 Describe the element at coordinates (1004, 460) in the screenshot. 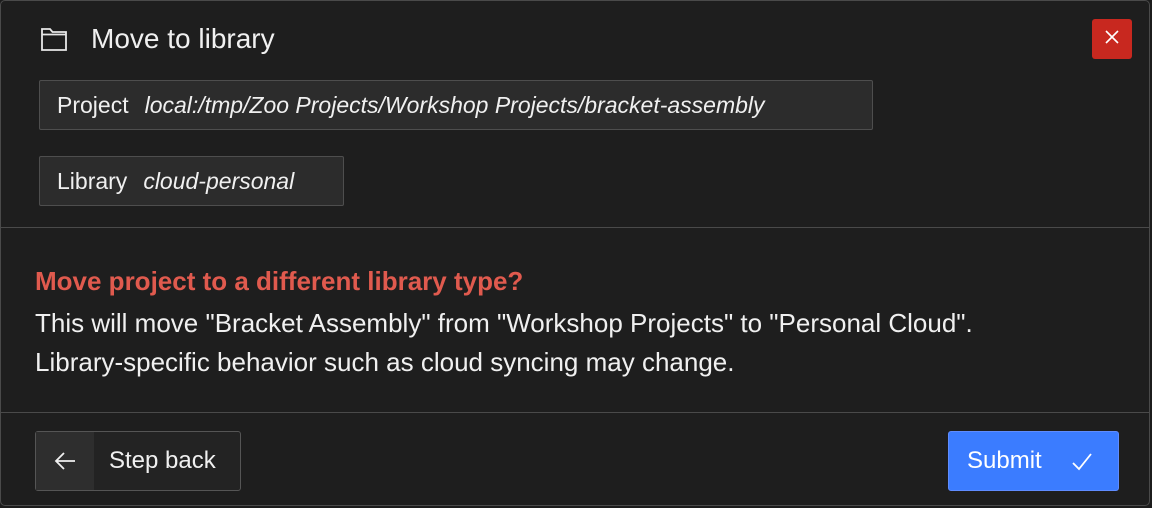

I see `submit-label: Submit` at that location.